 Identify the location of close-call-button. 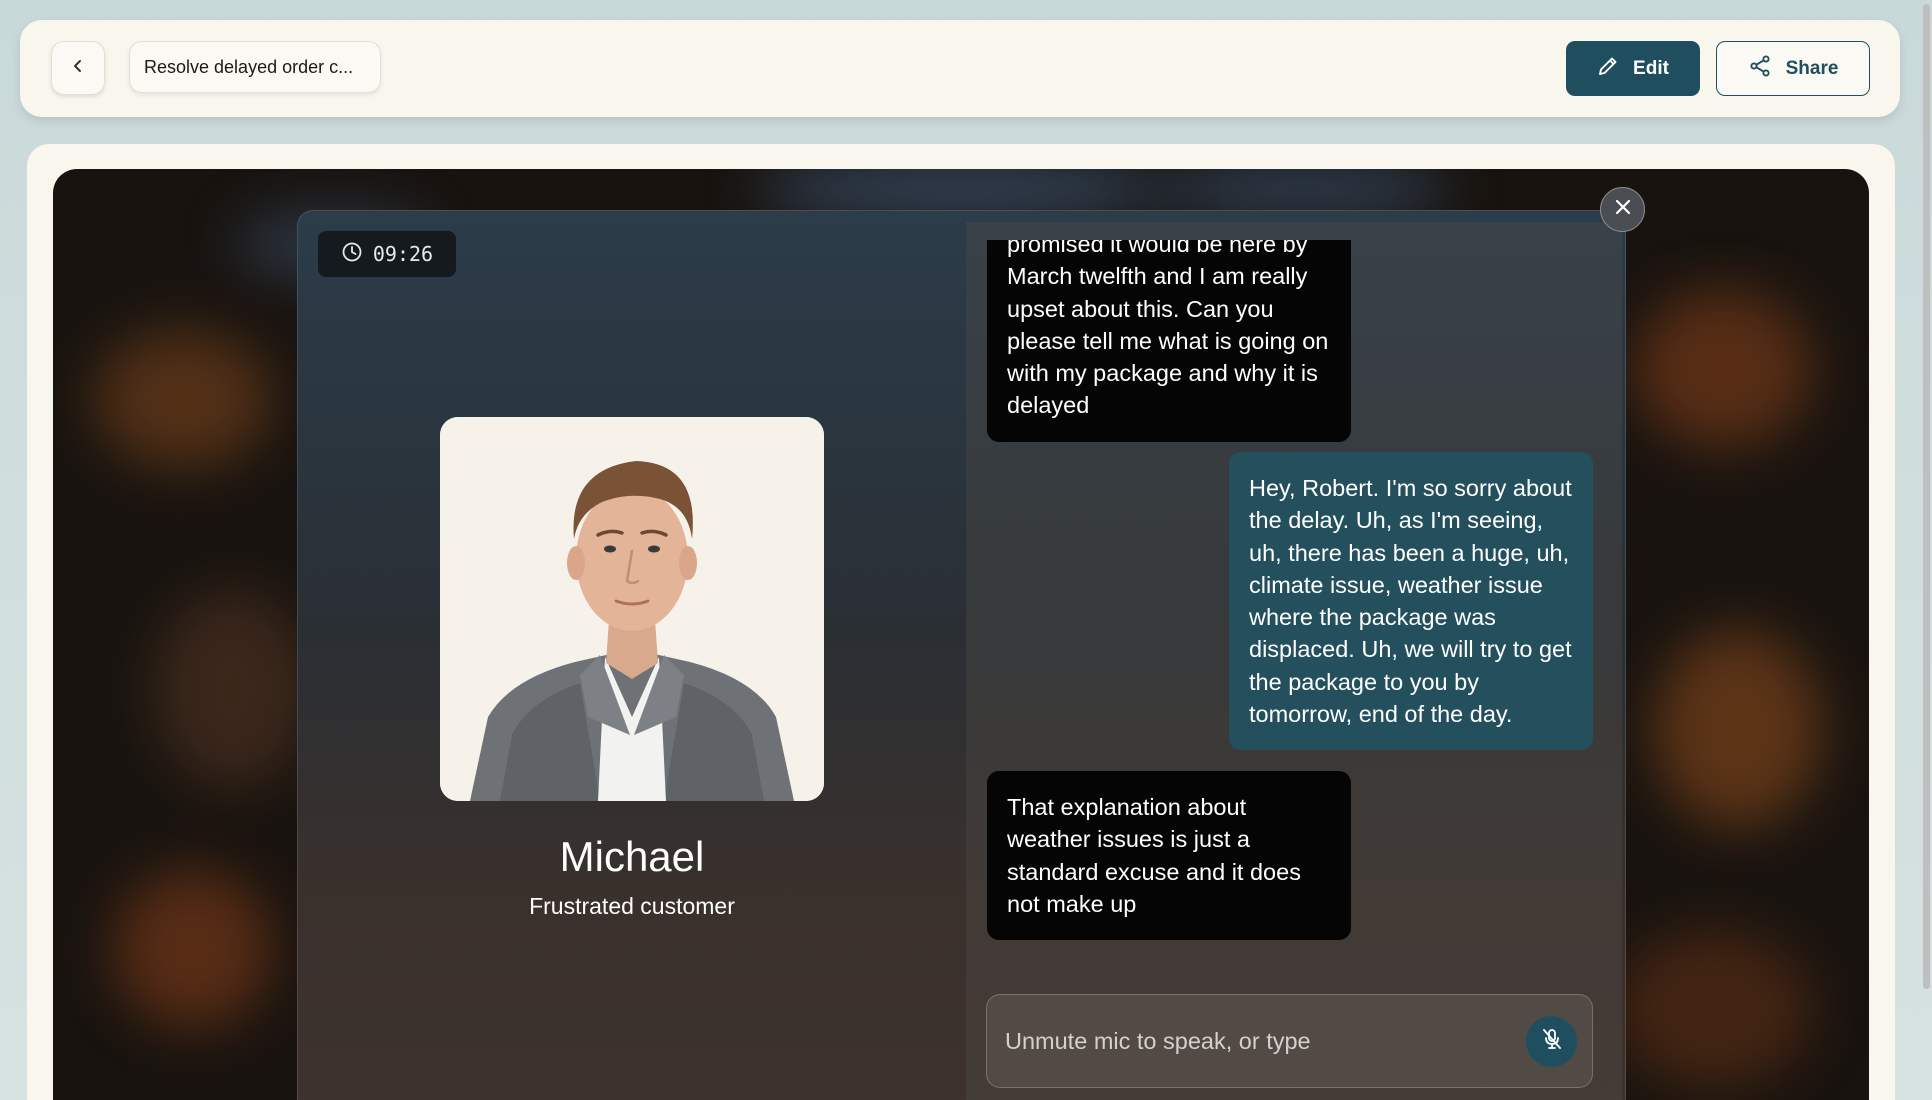
(1622, 209).